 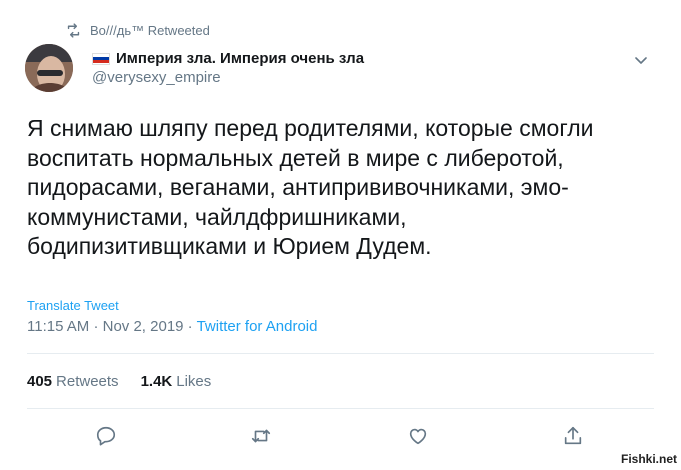 I want to click on tweet-source-link: Twitter for Android, so click(x=257, y=326).